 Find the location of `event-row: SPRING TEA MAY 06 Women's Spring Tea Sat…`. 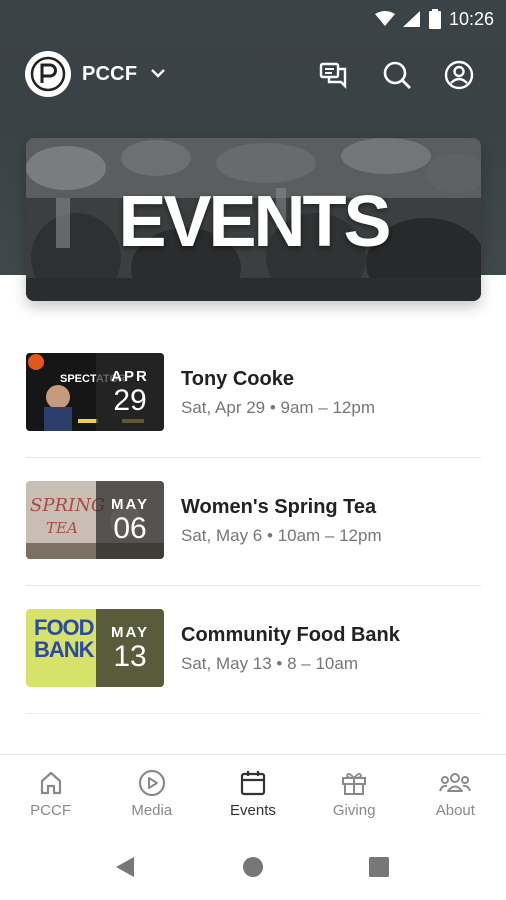

event-row: SPRING TEA MAY 06 Women's Spring Tea Sat… is located at coordinates (253, 522).